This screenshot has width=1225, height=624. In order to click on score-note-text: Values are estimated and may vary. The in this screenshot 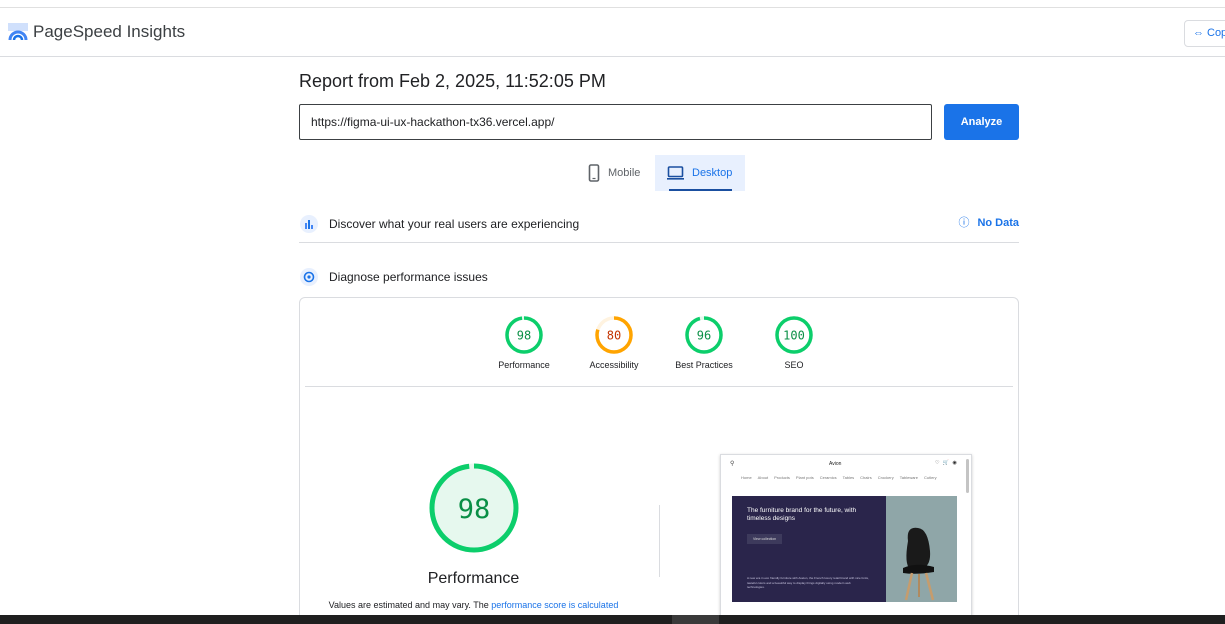, I will do `click(410, 605)`.